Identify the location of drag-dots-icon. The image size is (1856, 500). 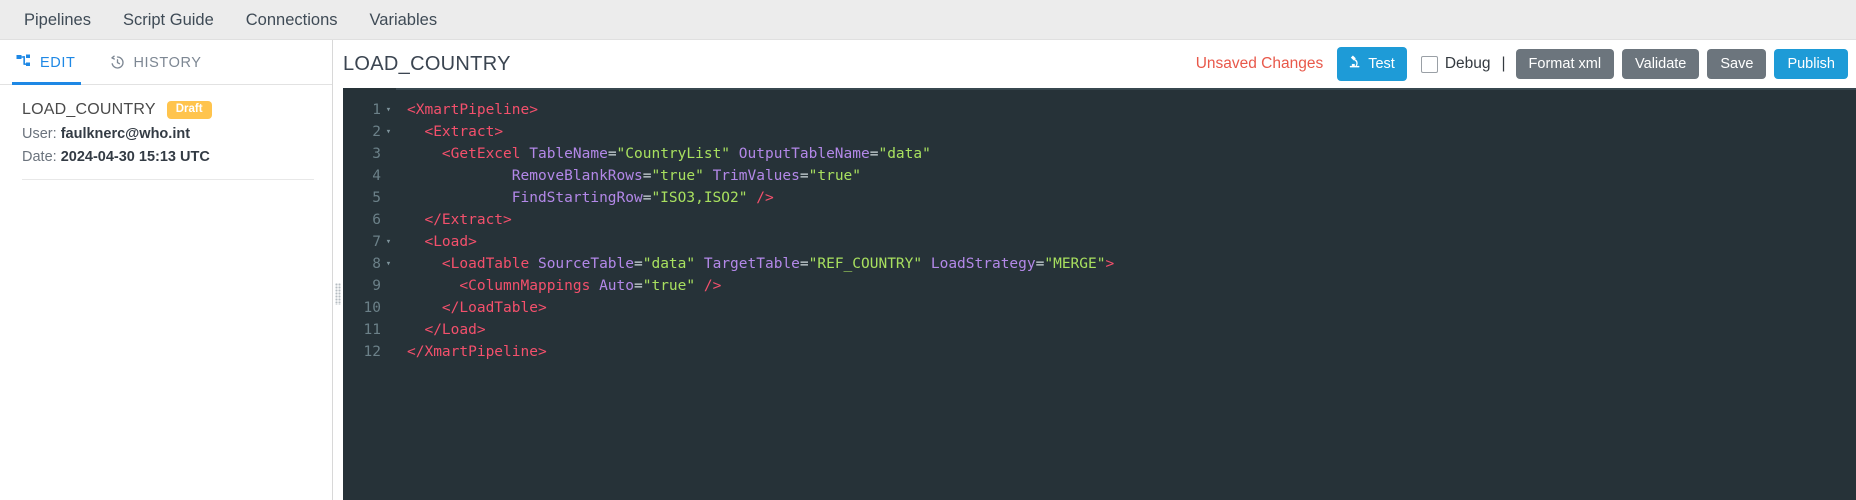
(338, 294).